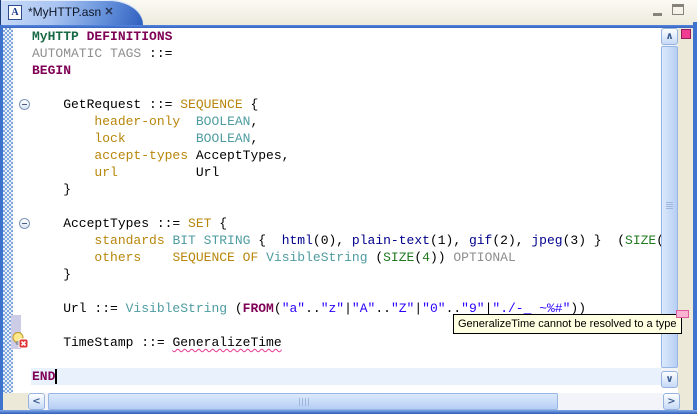 The height and width of the screenshot is (414, 697). I want to click on scroll-right-button: >, so click(671, 401).